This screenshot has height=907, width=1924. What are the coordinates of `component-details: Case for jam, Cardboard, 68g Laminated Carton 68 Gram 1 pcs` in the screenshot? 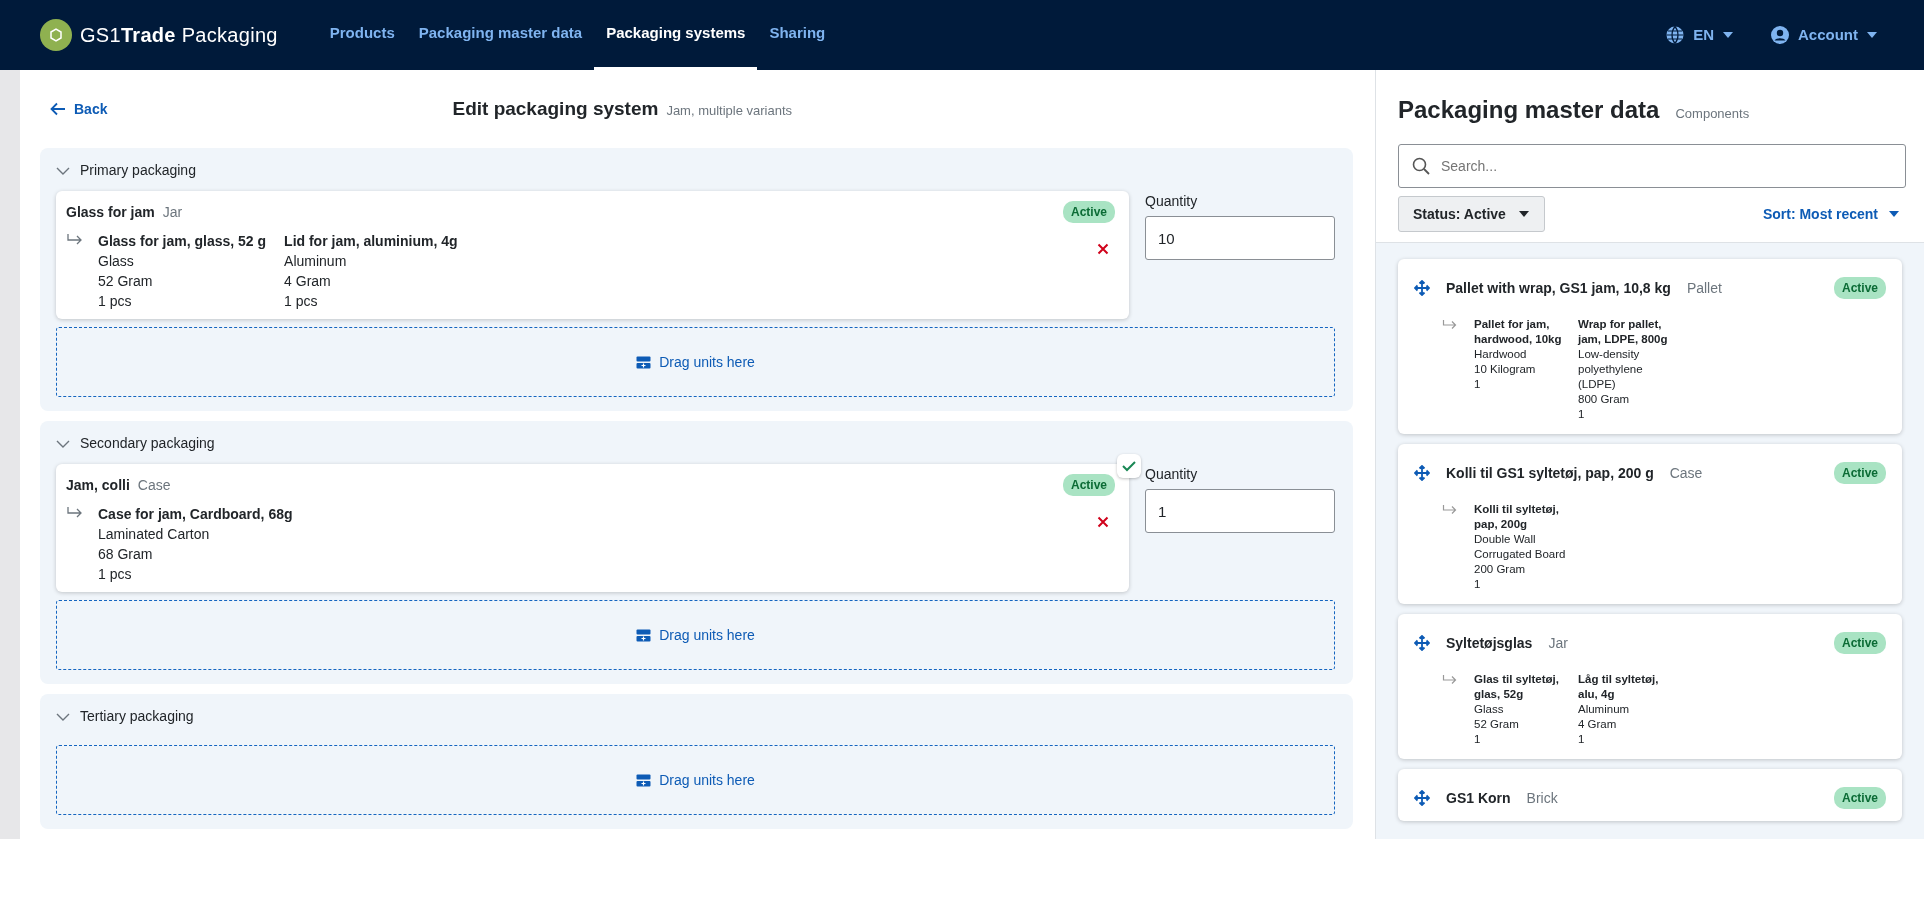 It's located at (195, 544).